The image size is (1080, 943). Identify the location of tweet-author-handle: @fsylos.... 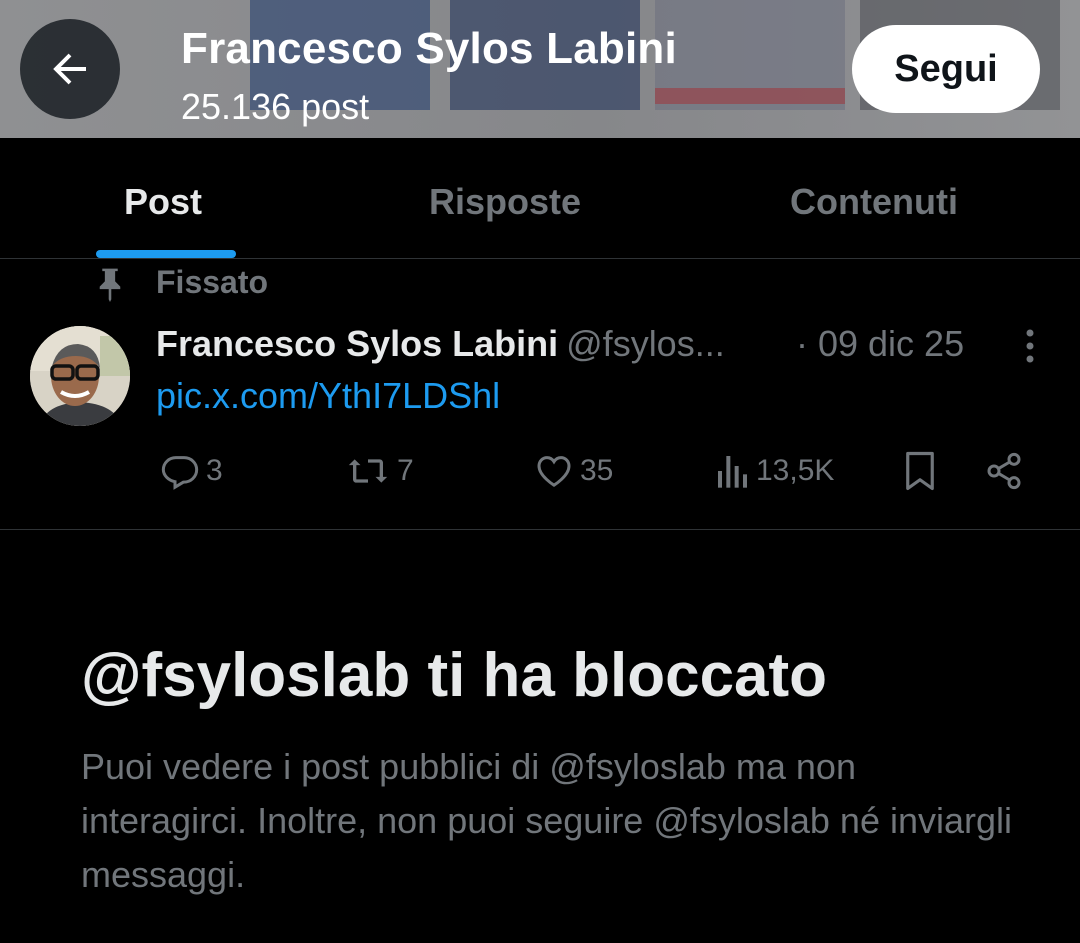
(645, 343).